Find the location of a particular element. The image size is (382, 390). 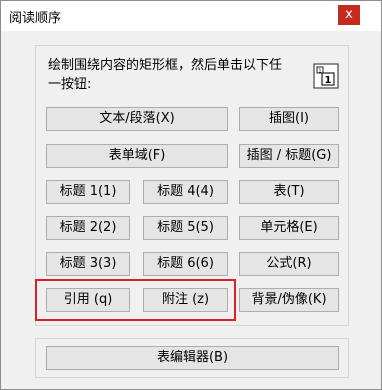

table-button: 表(T) is located at coordinates (289, 192).